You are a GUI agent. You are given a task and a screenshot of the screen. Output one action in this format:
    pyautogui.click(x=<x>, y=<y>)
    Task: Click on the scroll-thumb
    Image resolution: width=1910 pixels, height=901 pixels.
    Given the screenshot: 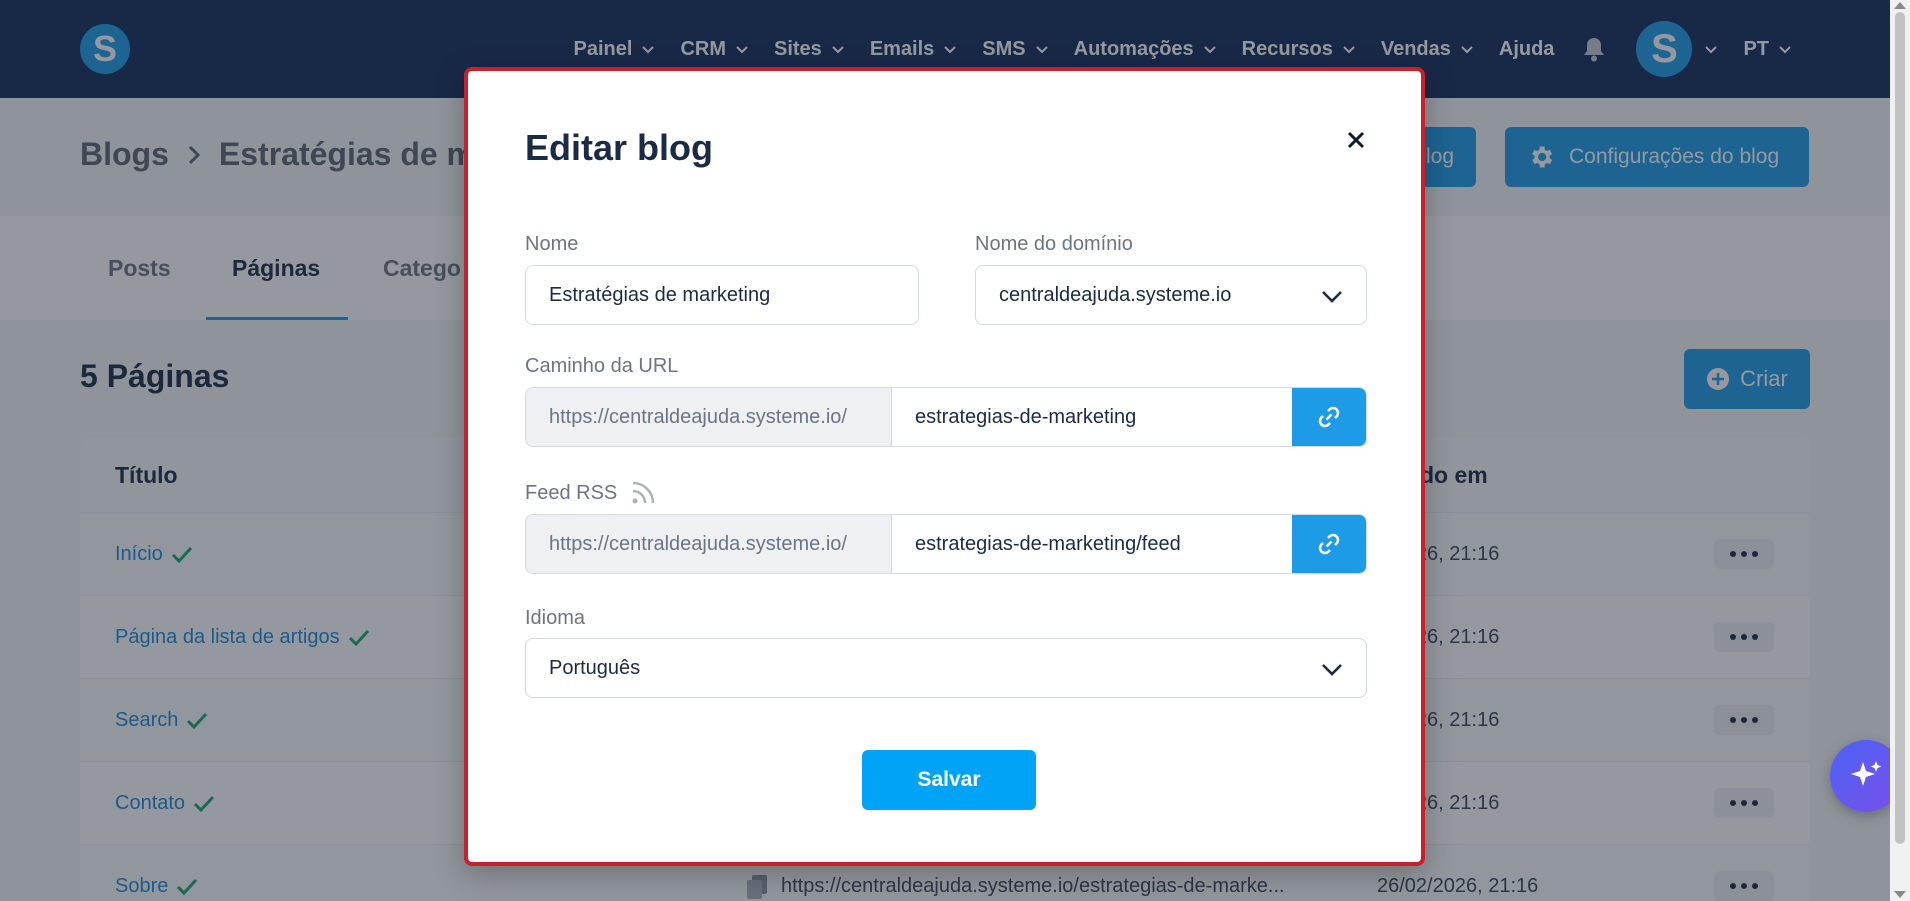 What is the action you would take?
    pyautogui.click(x=1900, y=428)
    